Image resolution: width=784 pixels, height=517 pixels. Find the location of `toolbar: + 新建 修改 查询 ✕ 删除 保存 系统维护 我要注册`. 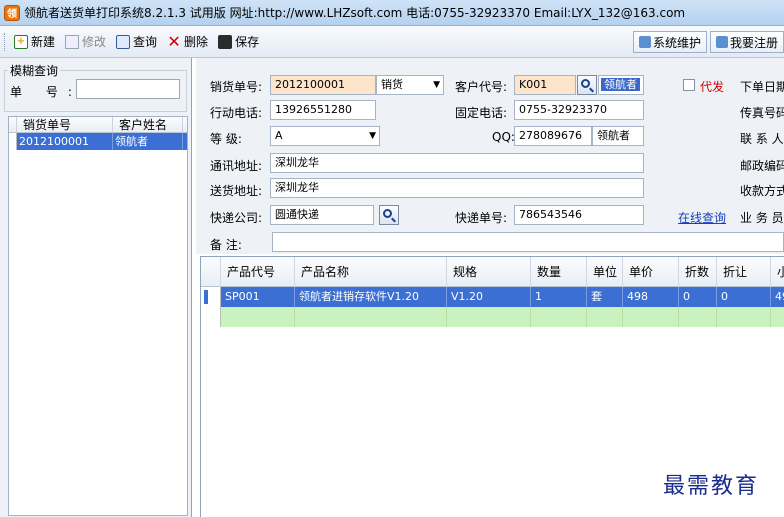

toolbar: + 新建 修改 查询 ✕ 删除 保存 系统维护 我要注册 is located at coordinates (392, 42).